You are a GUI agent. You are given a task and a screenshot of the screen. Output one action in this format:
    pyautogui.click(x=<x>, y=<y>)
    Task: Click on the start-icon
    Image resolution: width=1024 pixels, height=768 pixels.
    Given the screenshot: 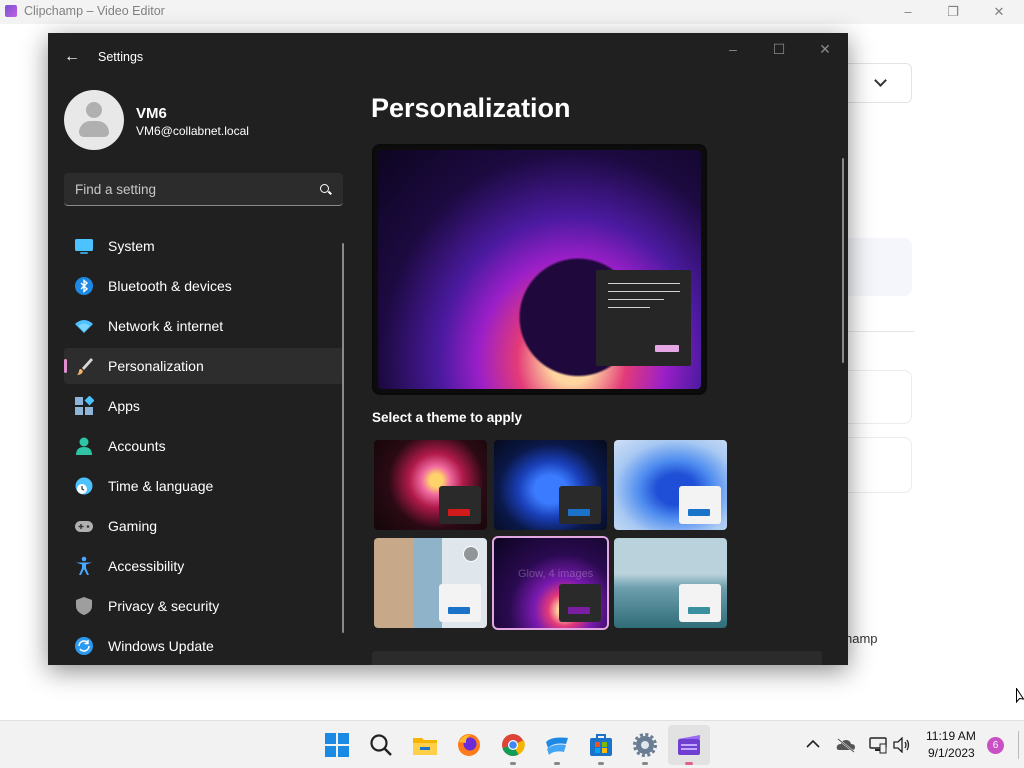 What is the action you would take?
    pyautogui.click(x=337, y=745)
    